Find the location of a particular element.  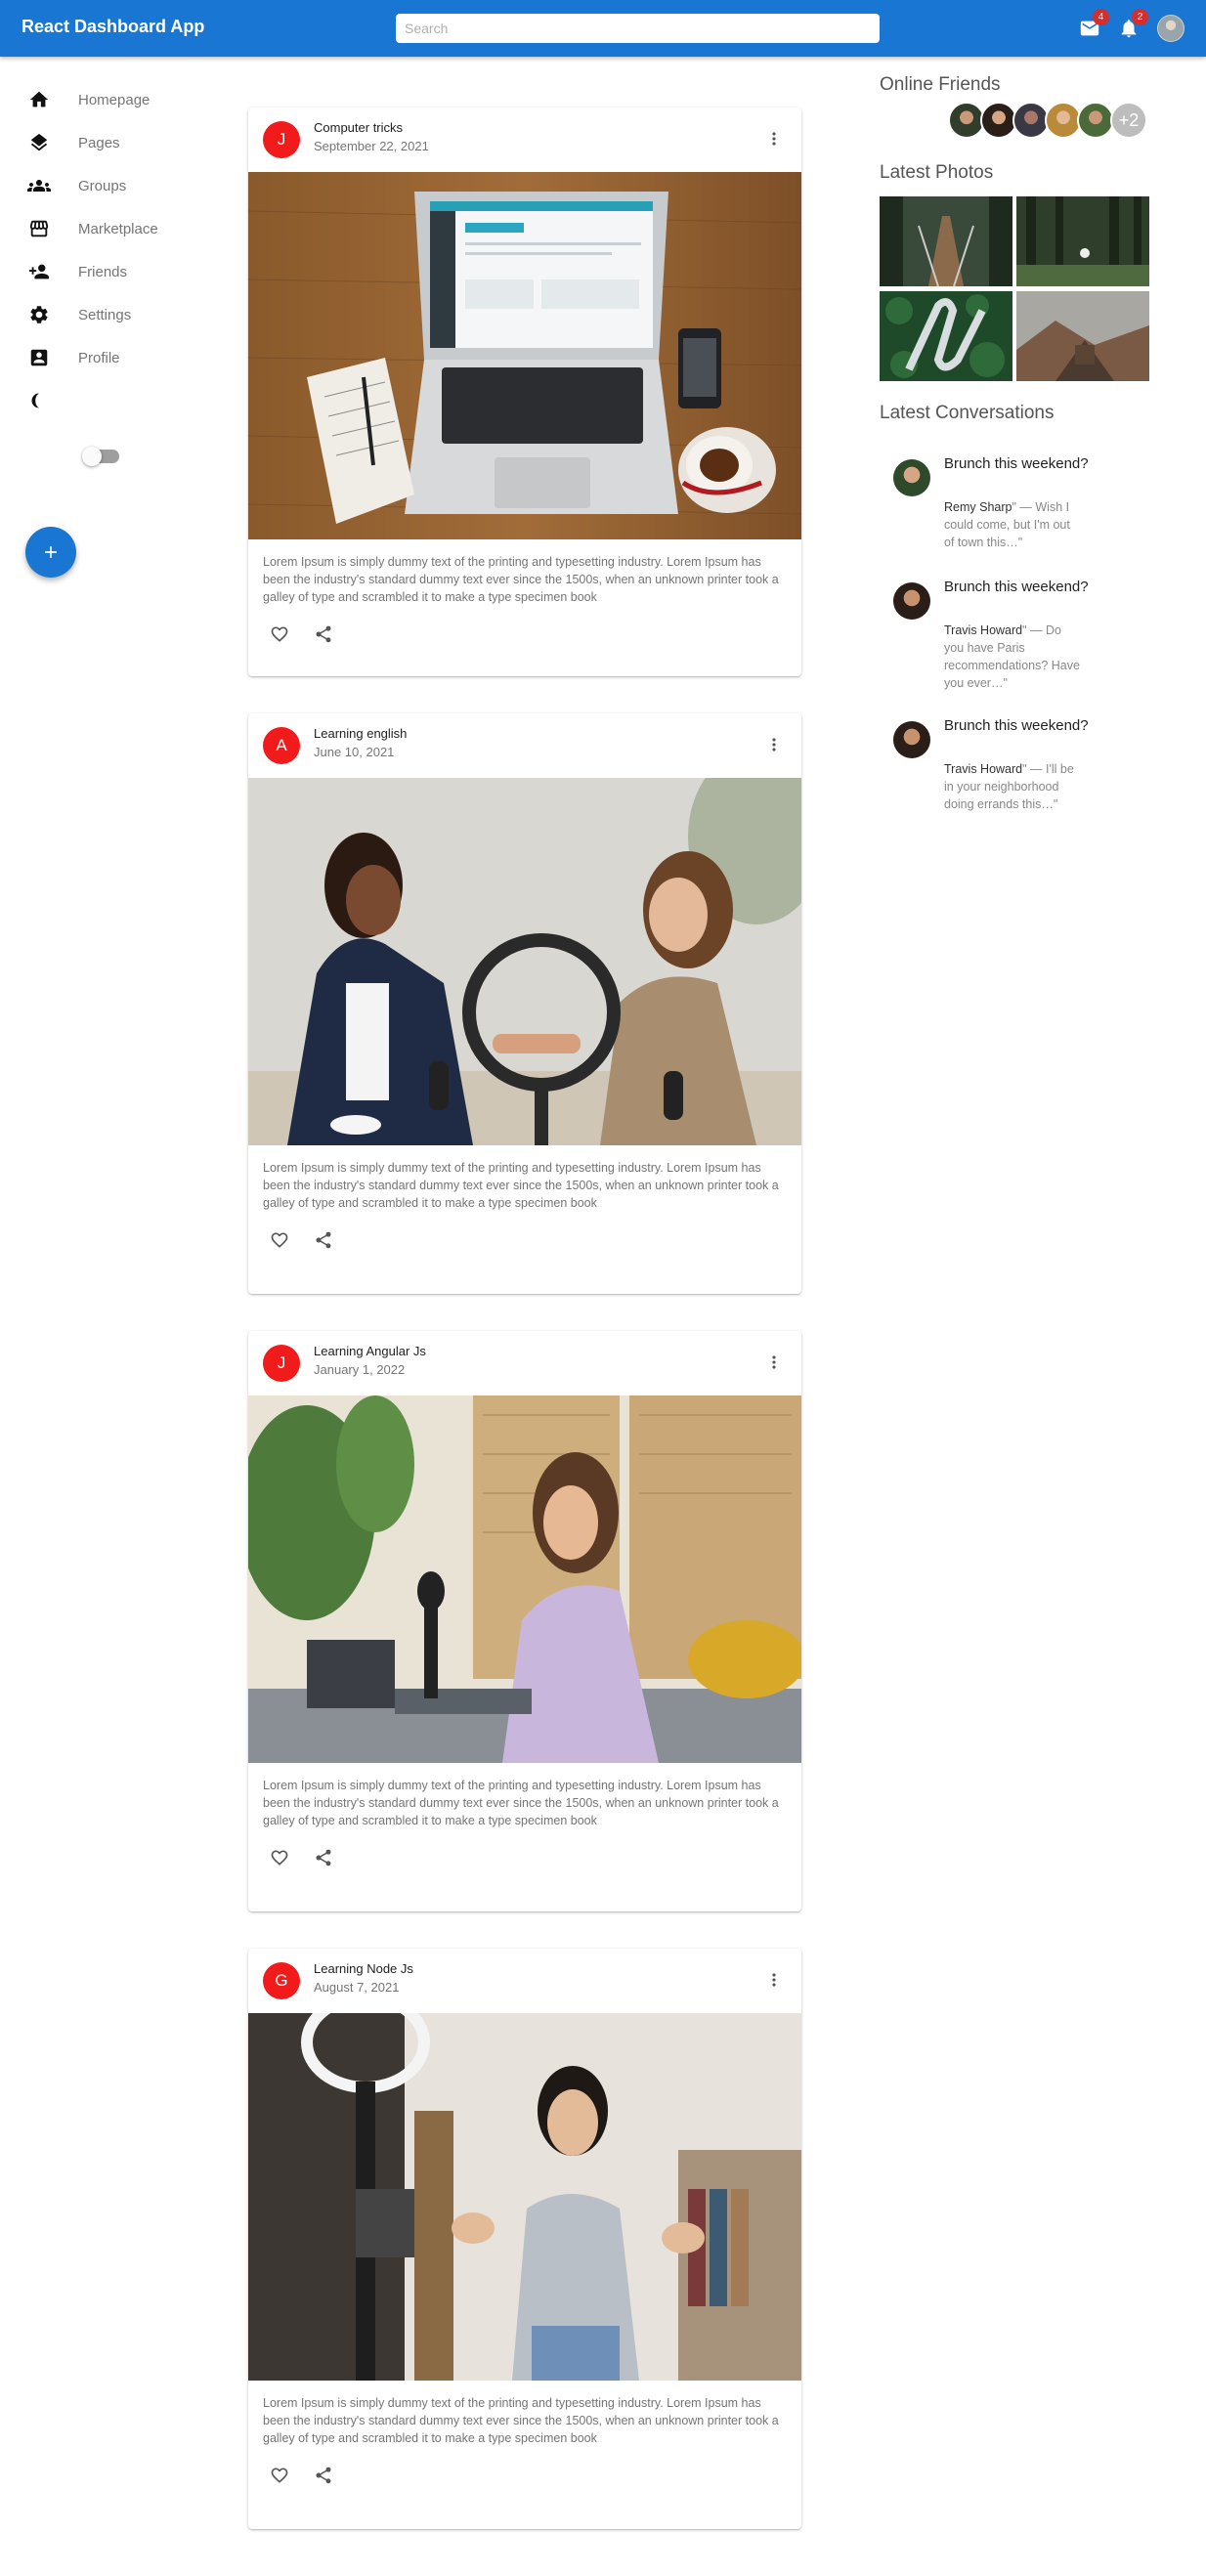

dark-mode-toggle is located at coordinates (100, 456).